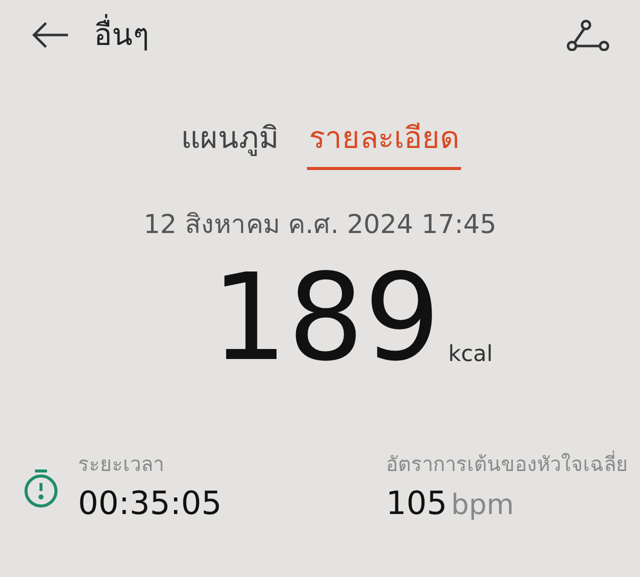 This screenshot has height=577, width=640. I want to click on stat-label: อัตราการเต้นของหัวใจเฉลี่ย, so click(507, 464).